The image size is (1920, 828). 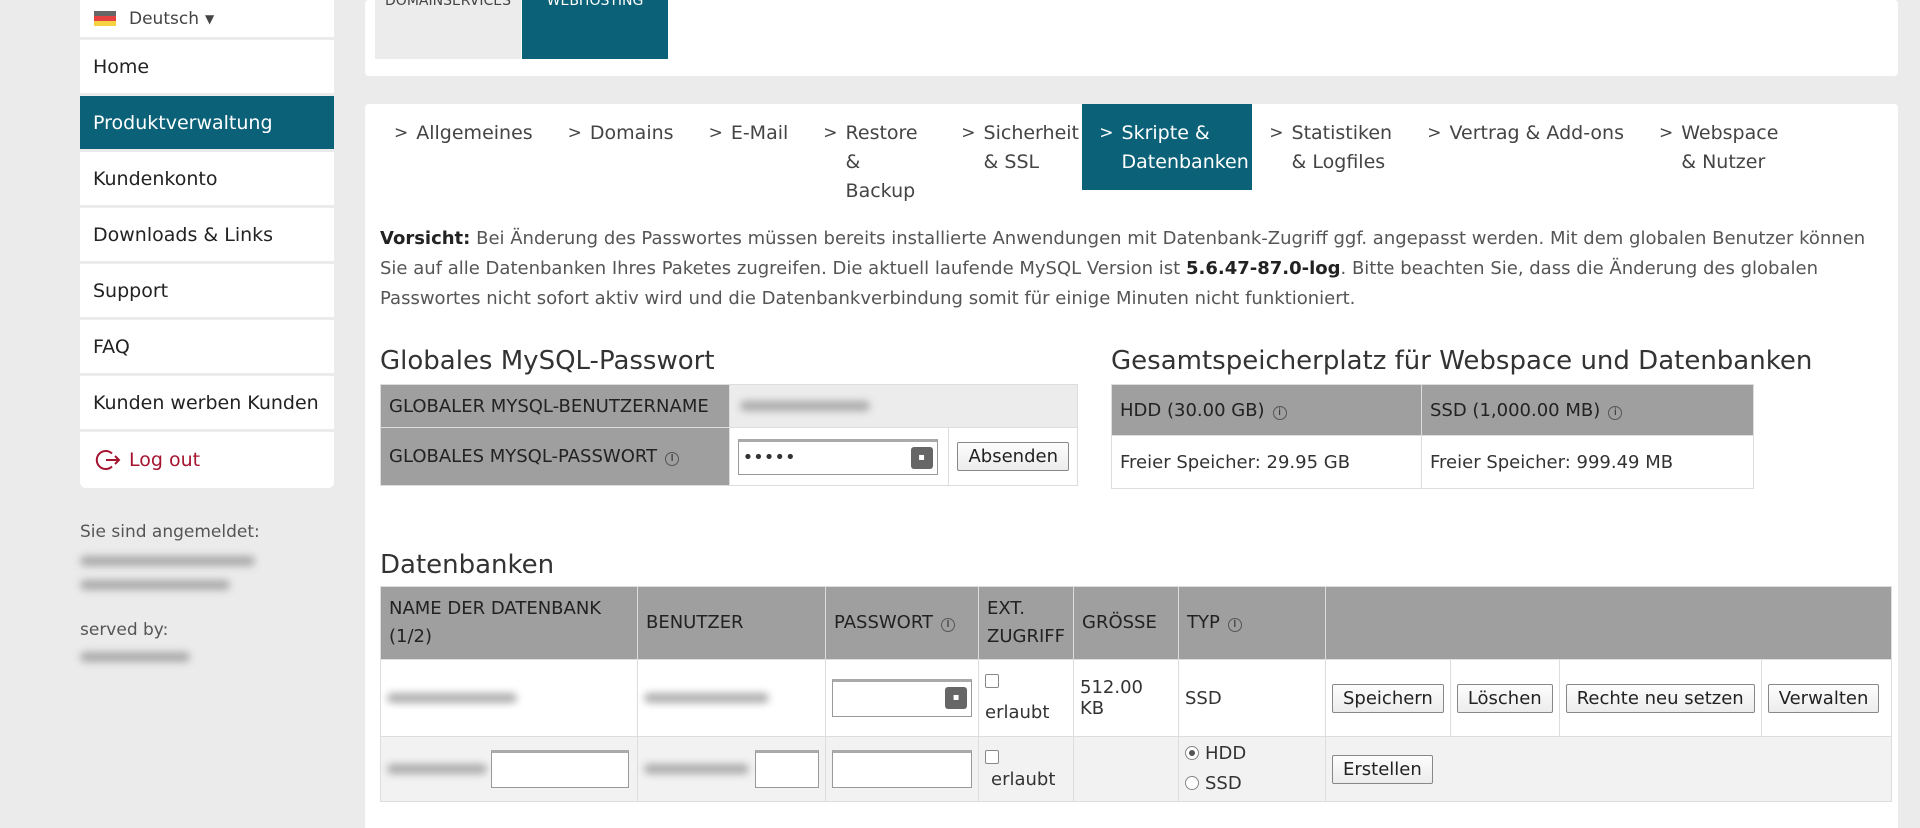 What do you see at coordinates (448, 29) in the screenshot?
I see `tab-domainservices: DOMAINSERVICES` at bounding box center [448, 29].